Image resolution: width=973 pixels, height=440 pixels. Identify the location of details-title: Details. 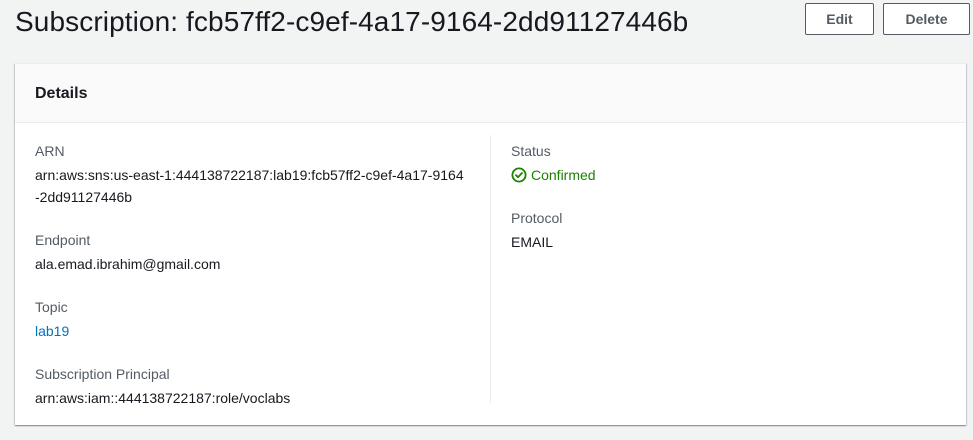
(61, 93).